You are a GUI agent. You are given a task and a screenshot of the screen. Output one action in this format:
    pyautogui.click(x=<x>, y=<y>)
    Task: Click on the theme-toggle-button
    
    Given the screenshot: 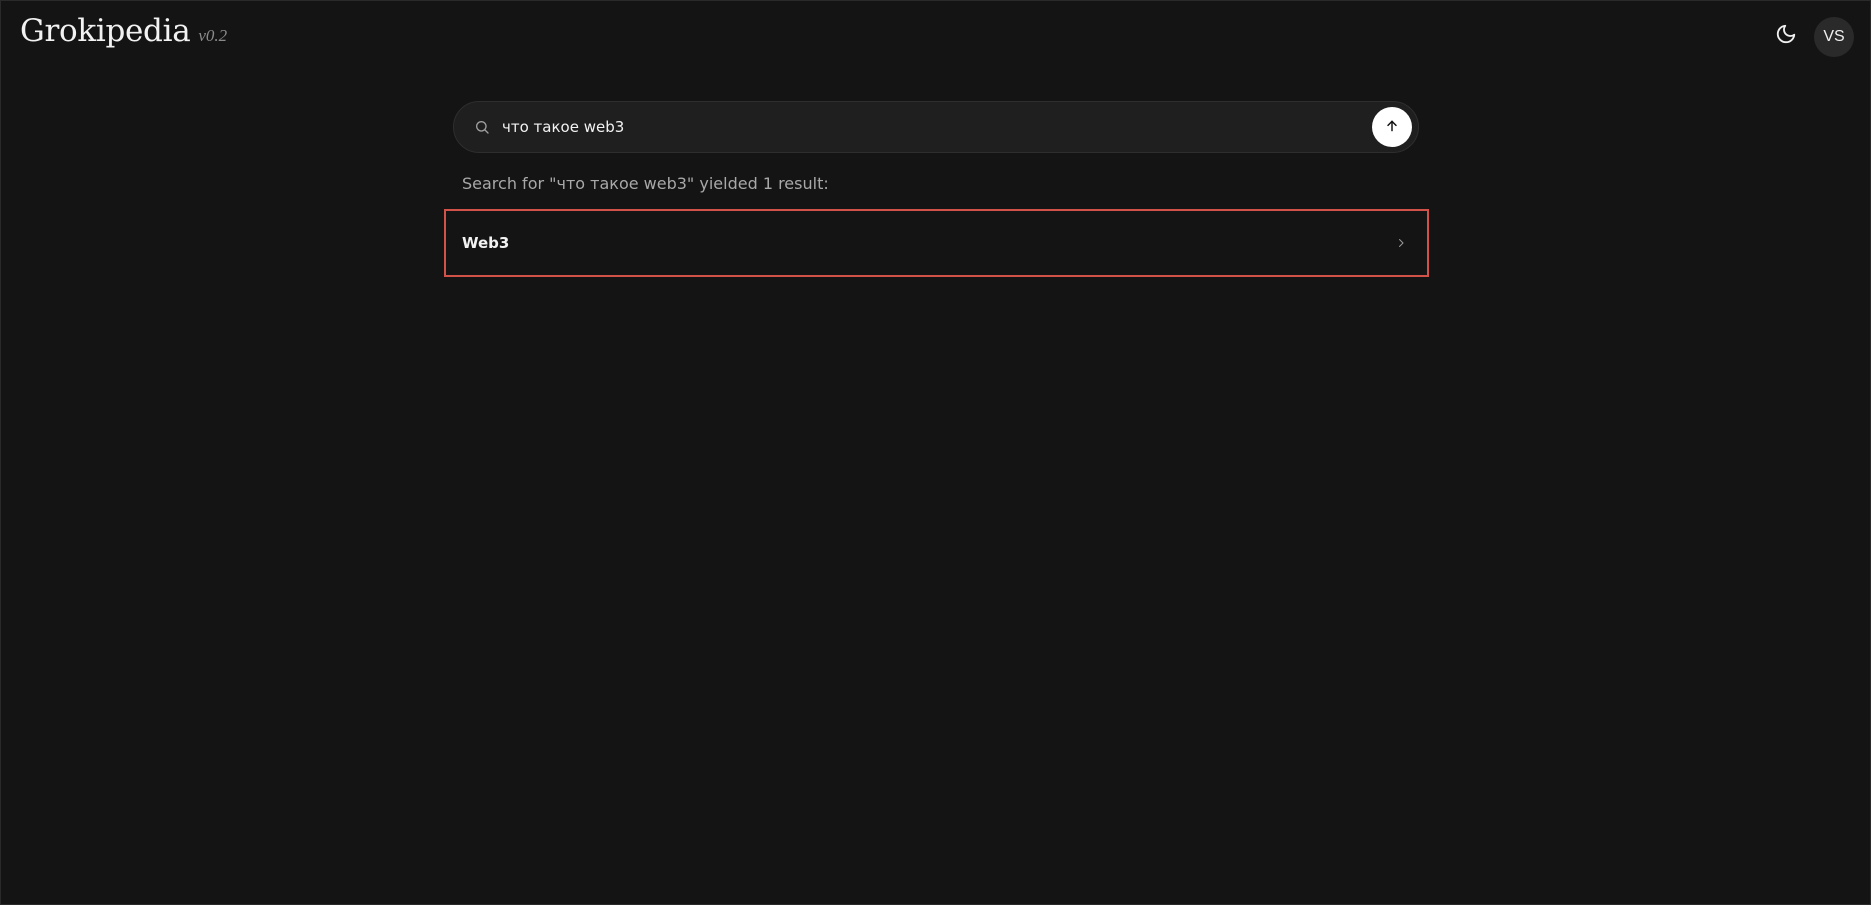 What is the action you would take?
    pyautogui.click(x=1786, y=36)
    